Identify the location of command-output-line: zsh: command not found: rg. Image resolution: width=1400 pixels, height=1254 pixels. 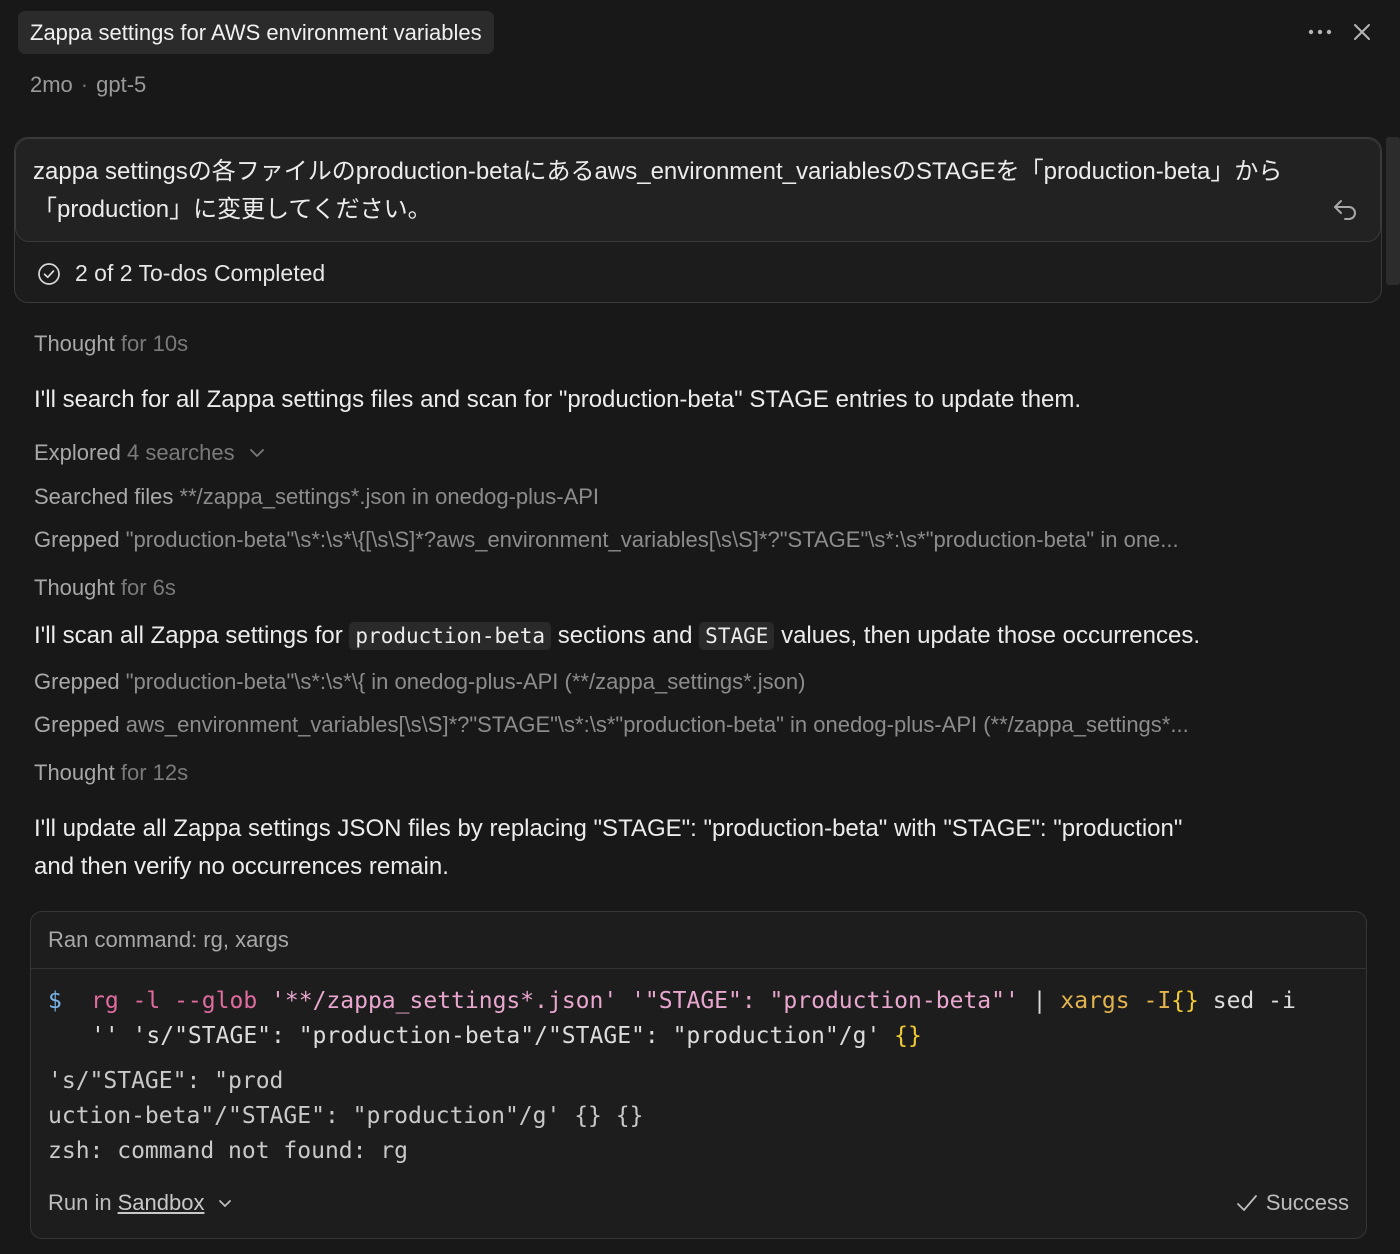
(228, 1151).